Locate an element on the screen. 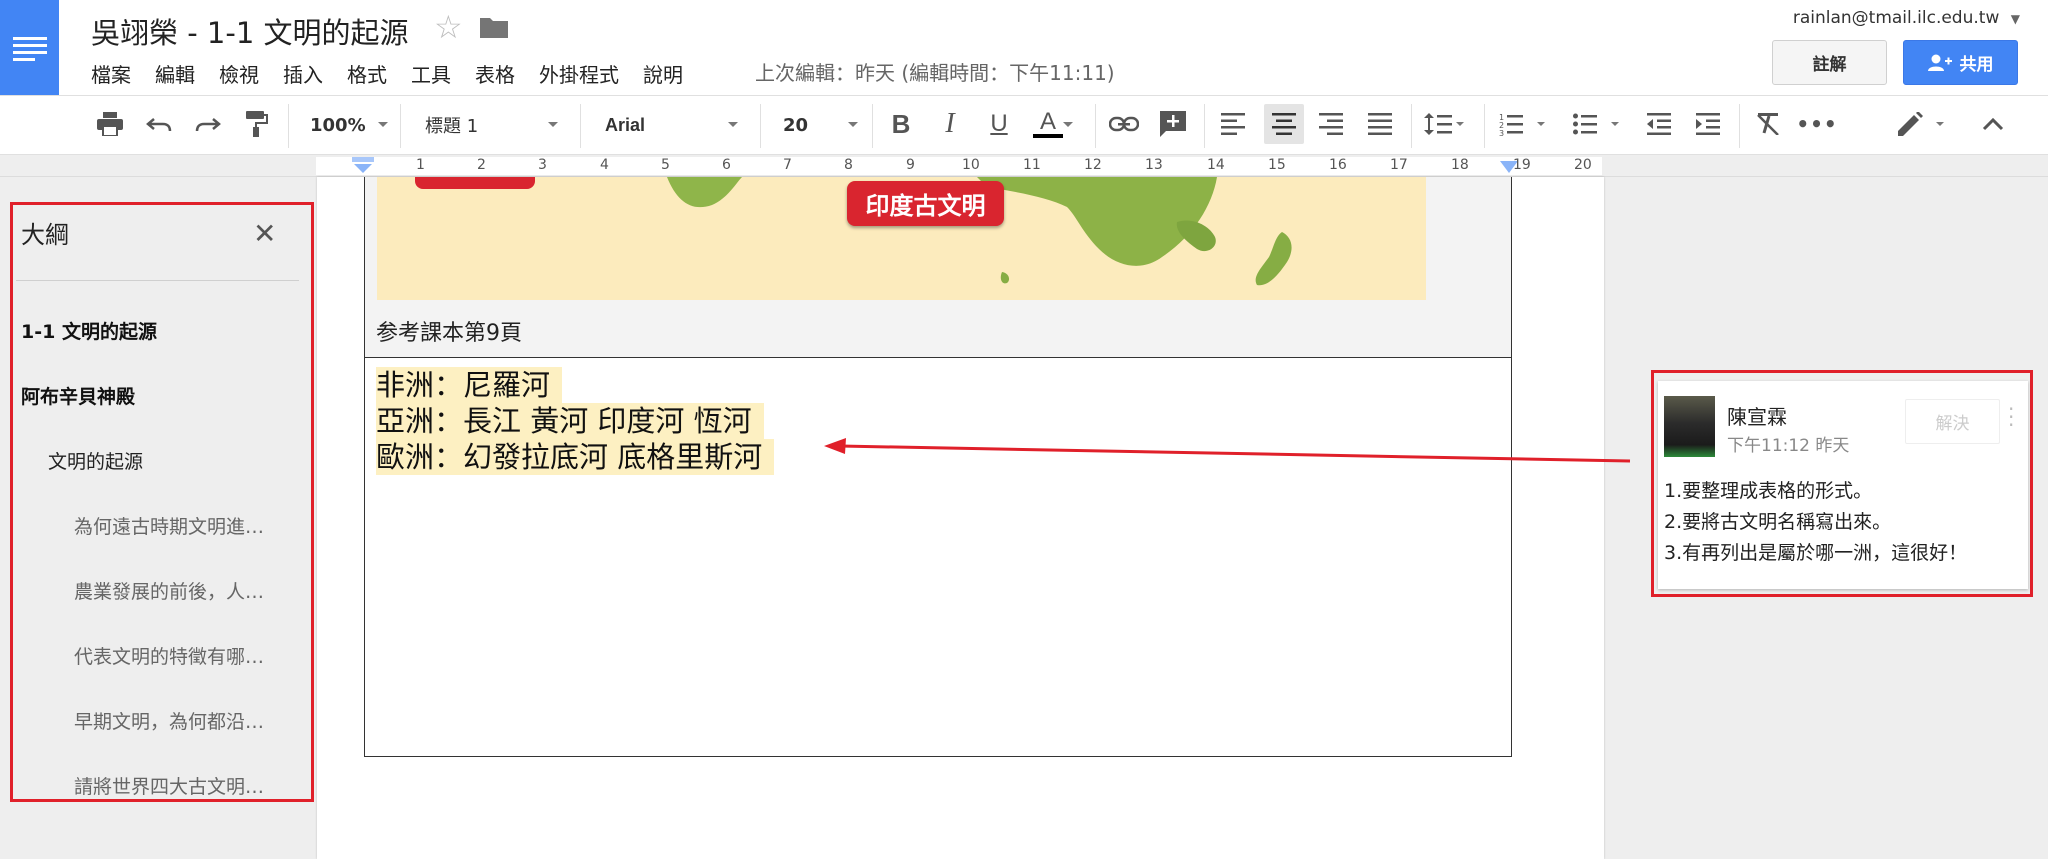  ruler-label: 4 is located at coordinates (604, 165).